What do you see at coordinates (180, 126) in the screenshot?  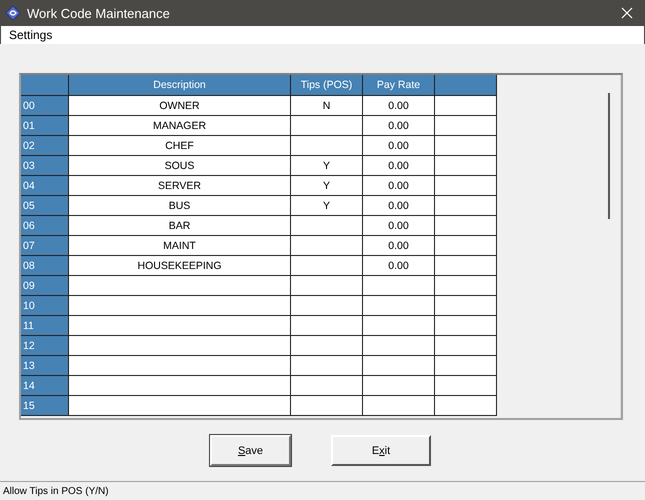 I see `table-cell: MANAGER` at bounding box center [180, 126].